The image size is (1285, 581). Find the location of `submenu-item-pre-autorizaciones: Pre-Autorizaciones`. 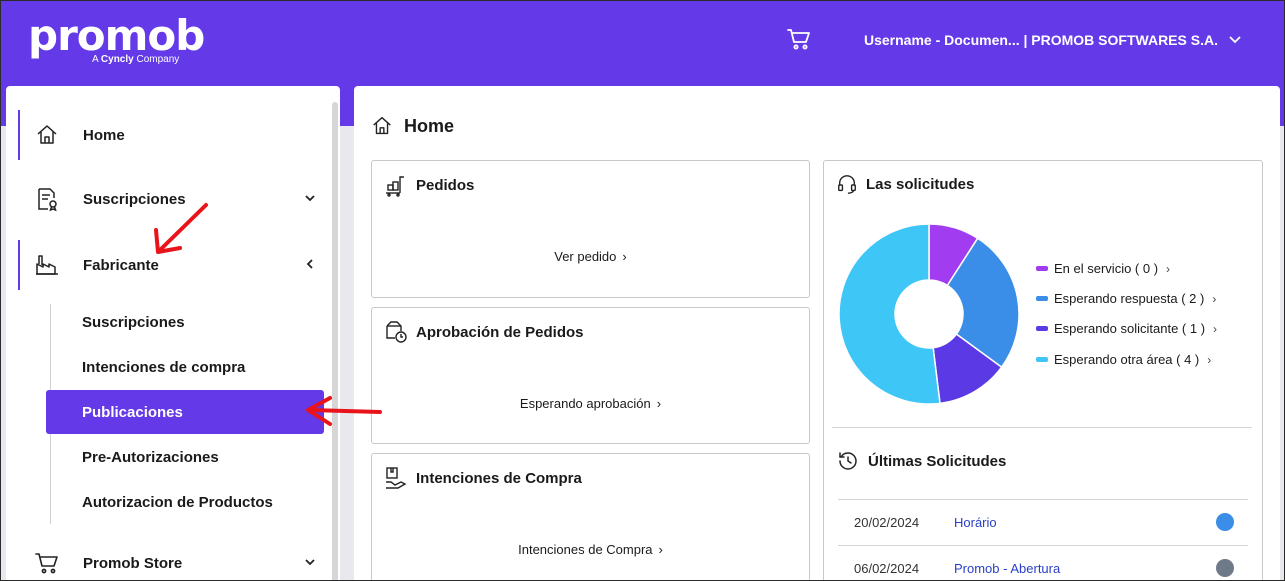

submenu-item-pre-autorizaciones: Pre-Autorizaciones is located at coordinates (185, 457).